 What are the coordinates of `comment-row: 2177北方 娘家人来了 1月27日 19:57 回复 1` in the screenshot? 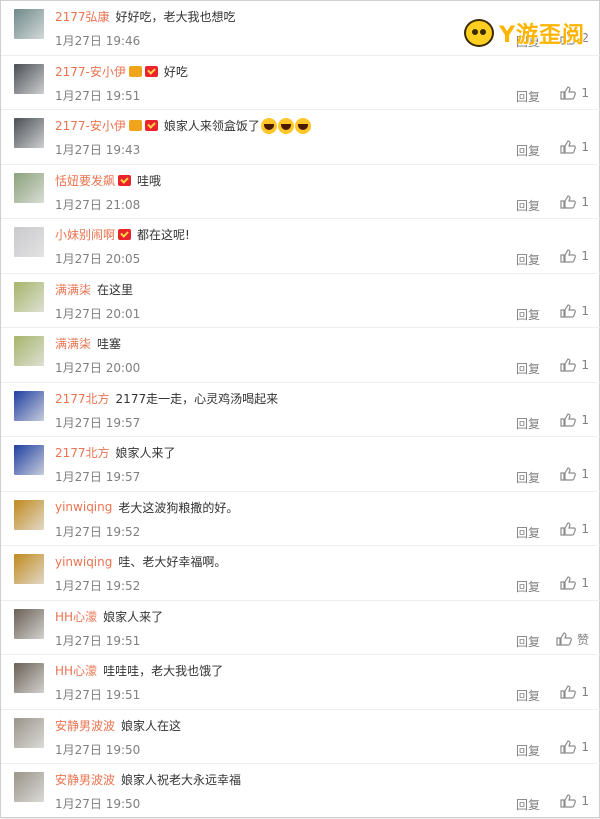 It's located at (300, 464).